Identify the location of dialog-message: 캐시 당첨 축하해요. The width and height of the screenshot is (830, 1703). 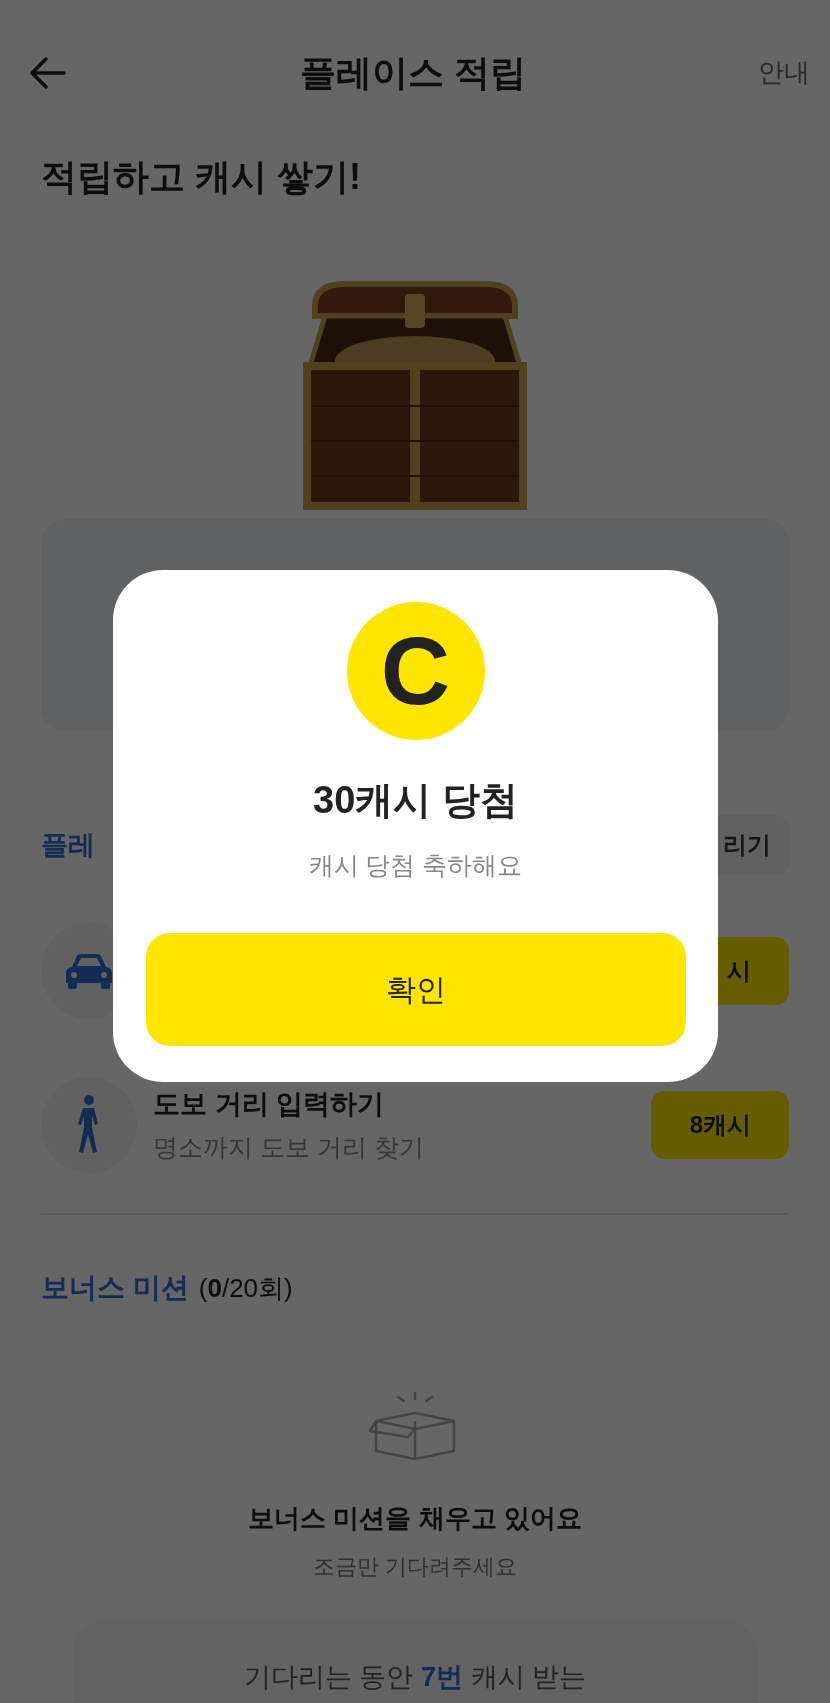
(415, 865).